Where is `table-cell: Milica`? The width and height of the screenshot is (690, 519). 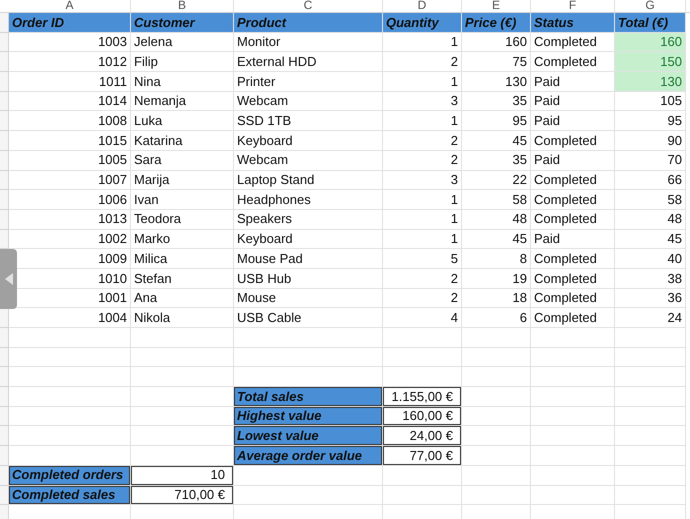
table-cell: Milica is located at coordinates (182, 259).